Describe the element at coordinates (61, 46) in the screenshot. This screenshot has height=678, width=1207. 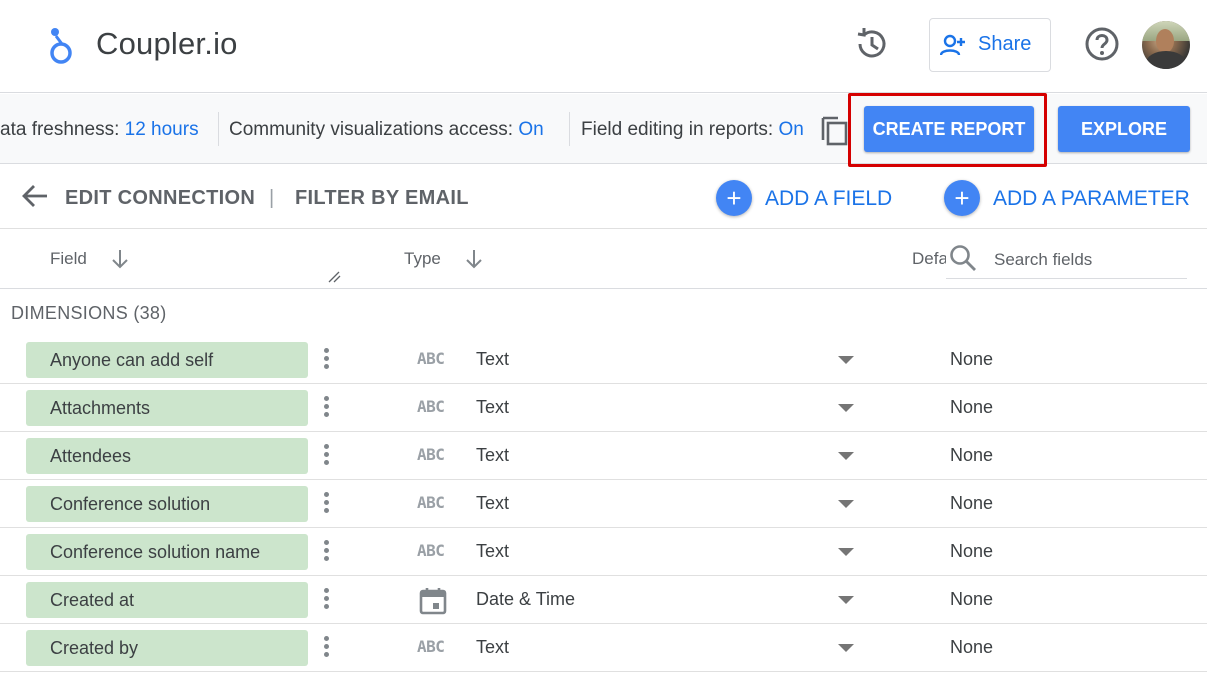
I see `coupler-logo-icon` at that location.